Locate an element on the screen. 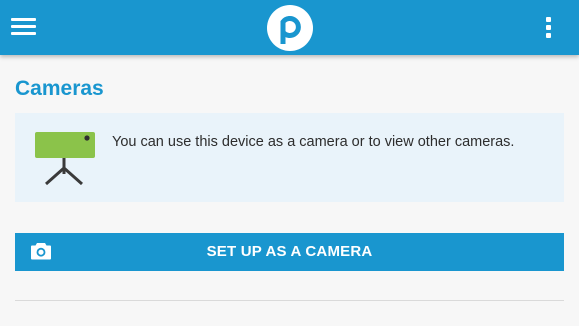  app-logo is located at coordinates (290, 28).